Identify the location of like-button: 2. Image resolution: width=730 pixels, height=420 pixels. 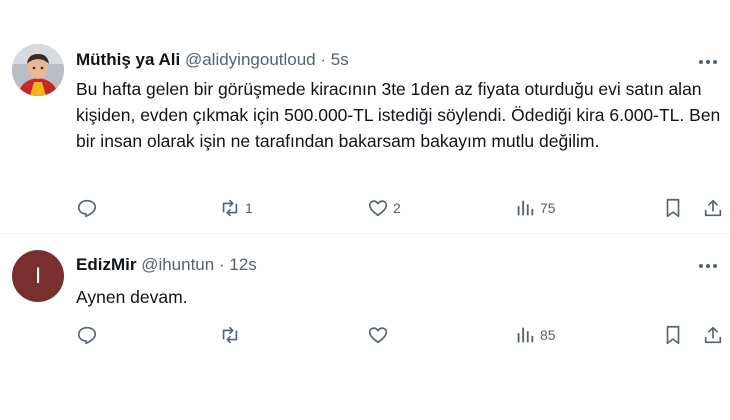
(384, 208).